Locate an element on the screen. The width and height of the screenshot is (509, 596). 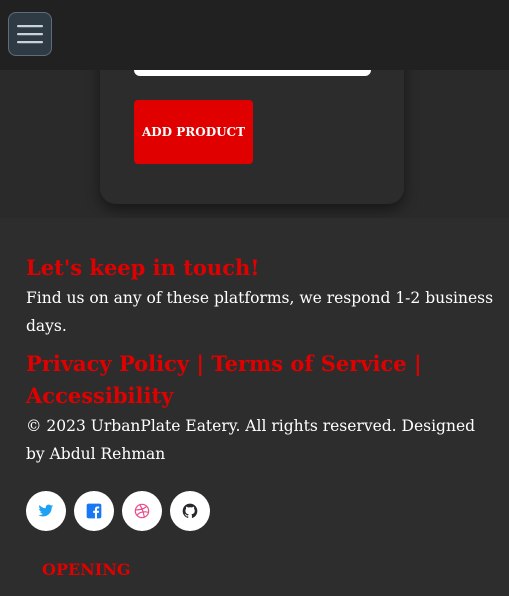
dribbble-button is located at coordinates (142, 511).